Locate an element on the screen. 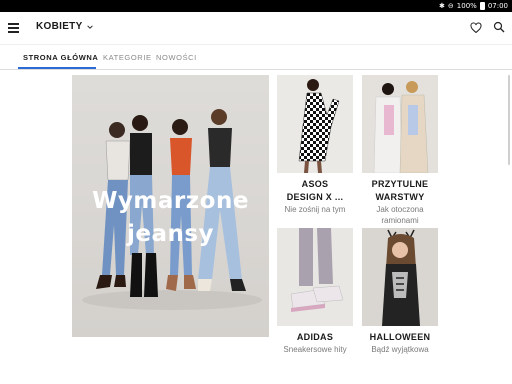 The height and width of the screenshot is (384, 512). section-label: KOBIETY is located at coordinates (59, 26).